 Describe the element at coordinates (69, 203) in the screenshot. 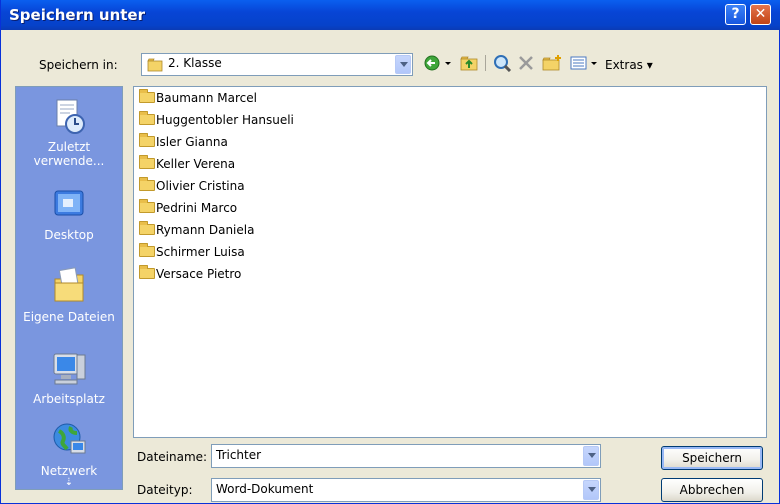

I see `desktop-icon` at that location.